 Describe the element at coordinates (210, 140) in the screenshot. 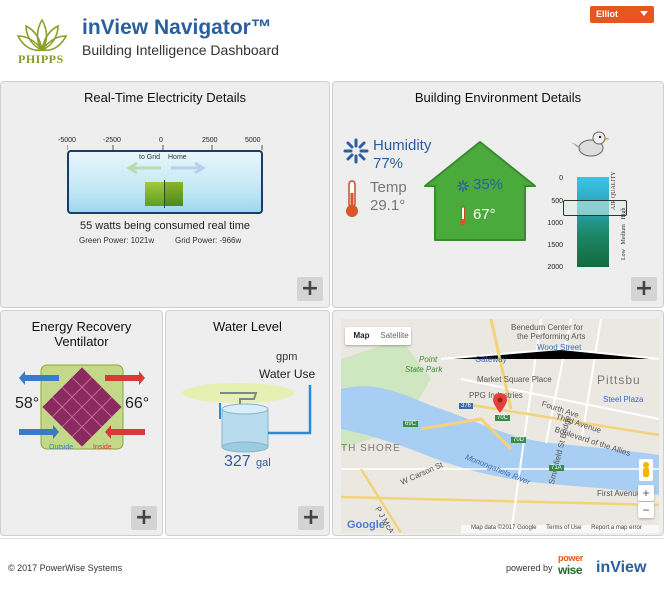

I see `meter-tick: 2500` at that location.